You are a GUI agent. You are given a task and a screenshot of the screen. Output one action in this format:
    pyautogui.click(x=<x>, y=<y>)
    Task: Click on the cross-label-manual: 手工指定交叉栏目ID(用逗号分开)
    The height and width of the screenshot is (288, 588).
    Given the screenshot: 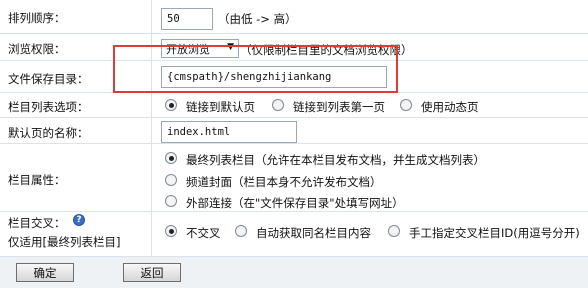 What is the action you would take?
    pyautogui.click(x=494, y=233)
    